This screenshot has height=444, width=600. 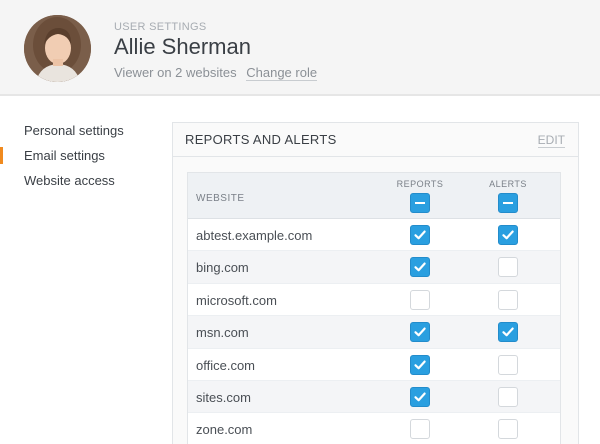 I want to click on sidebar-item-website-access: Website access, so click(x=80, y=180).